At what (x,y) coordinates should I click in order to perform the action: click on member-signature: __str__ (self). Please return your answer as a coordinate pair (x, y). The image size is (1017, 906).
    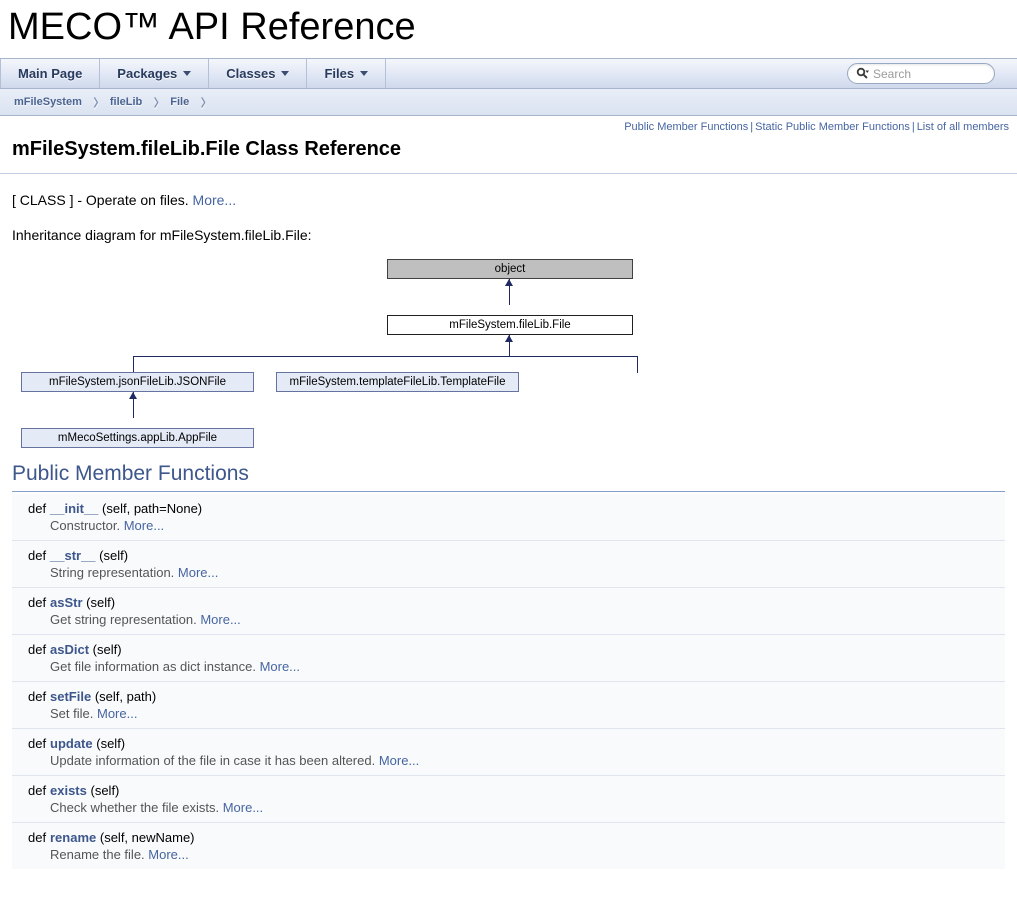
    Looking at the image, I should click on (527, 551).